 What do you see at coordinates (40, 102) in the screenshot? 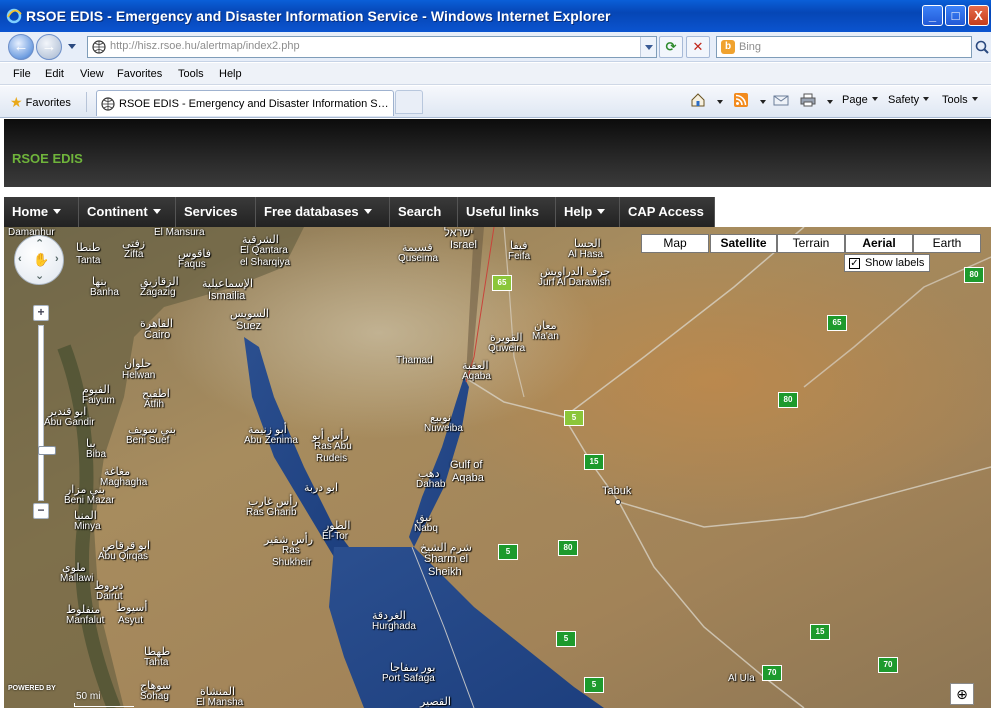
I see `favorites-button: ★ Favorites` at bounding box center [40, 102].